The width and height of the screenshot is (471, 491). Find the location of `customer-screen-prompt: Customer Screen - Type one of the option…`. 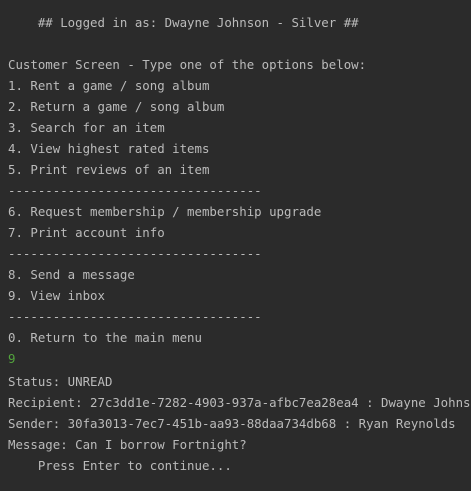

customer-screen-prompt: Customer Screen - Type one of the option… is located at coordinates (187, 64).